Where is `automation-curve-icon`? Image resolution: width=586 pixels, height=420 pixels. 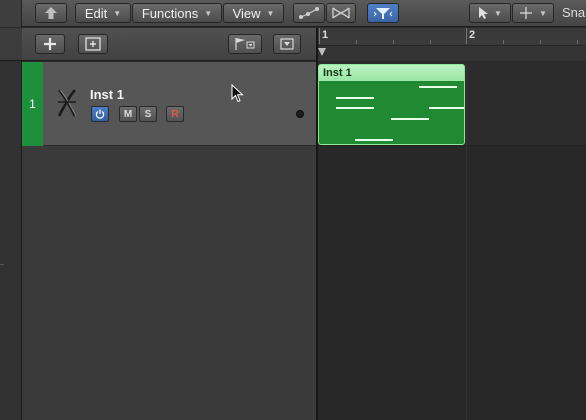
automation-curve-icon is located at coordinates (309, 13).